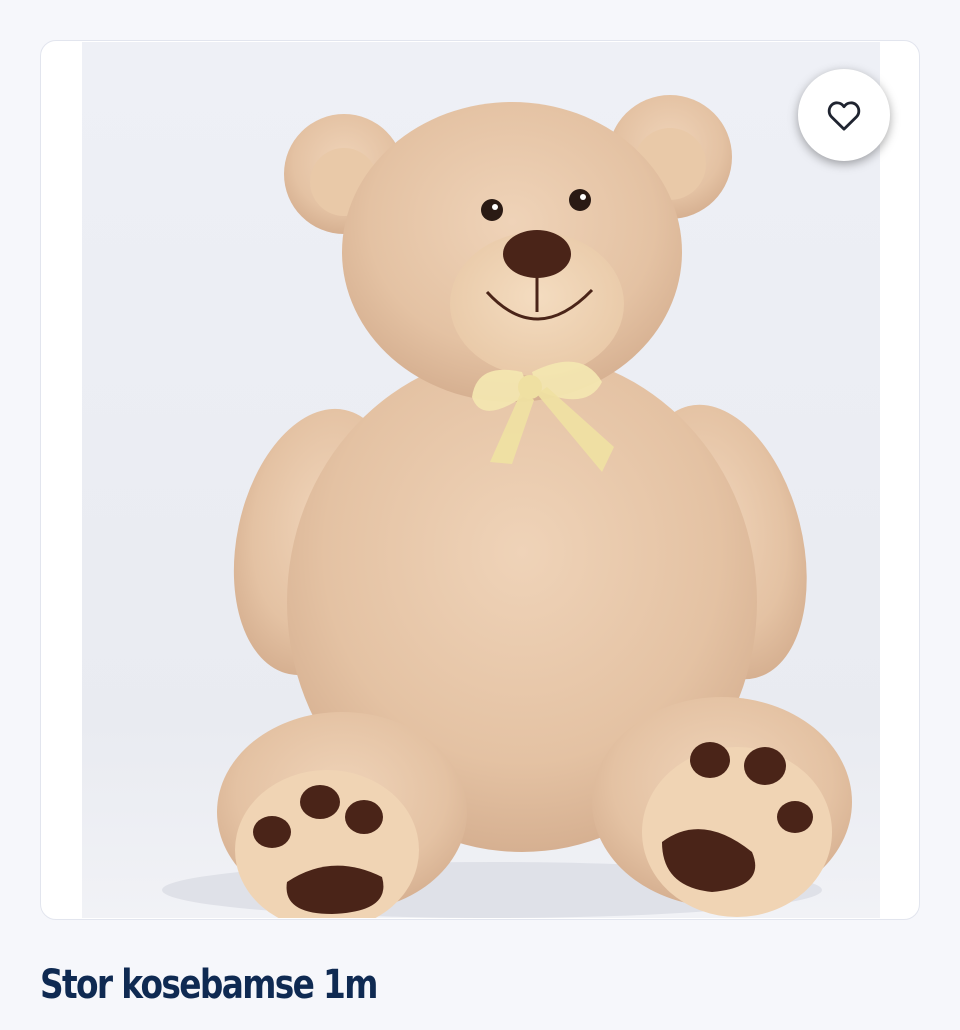 The height and width of the screenshot is (1030, 960). I want to click on heart-outline-icon, so click(844, 116).